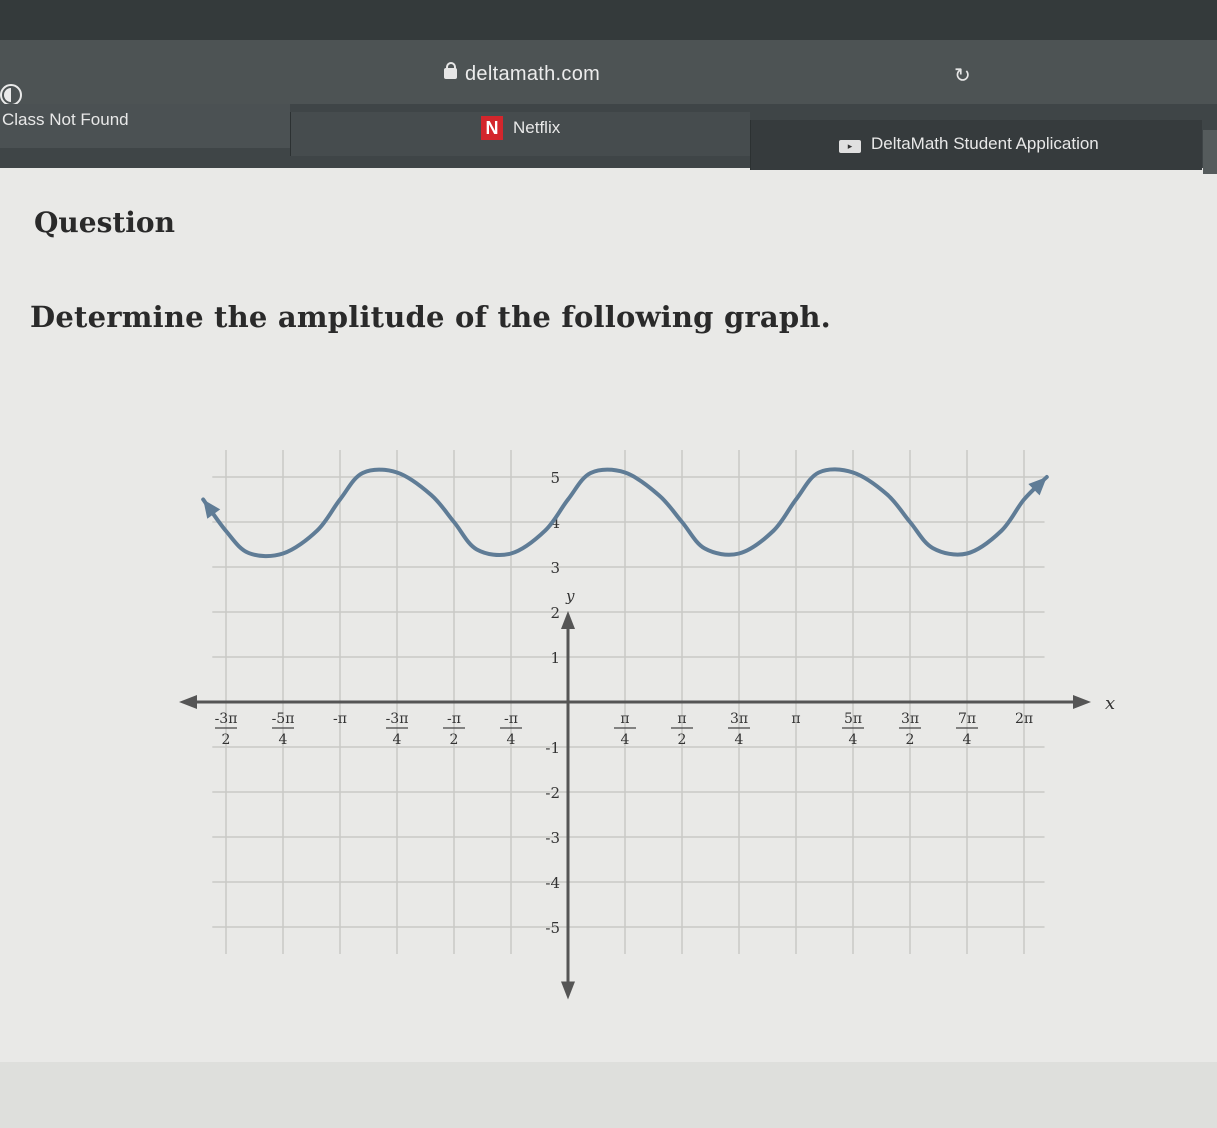 The width and height of the screenshot is (1217, 1128). Describe the element at coordinates (555, 568) in the screenshot. I see `y-tick-label: 3` at that location.